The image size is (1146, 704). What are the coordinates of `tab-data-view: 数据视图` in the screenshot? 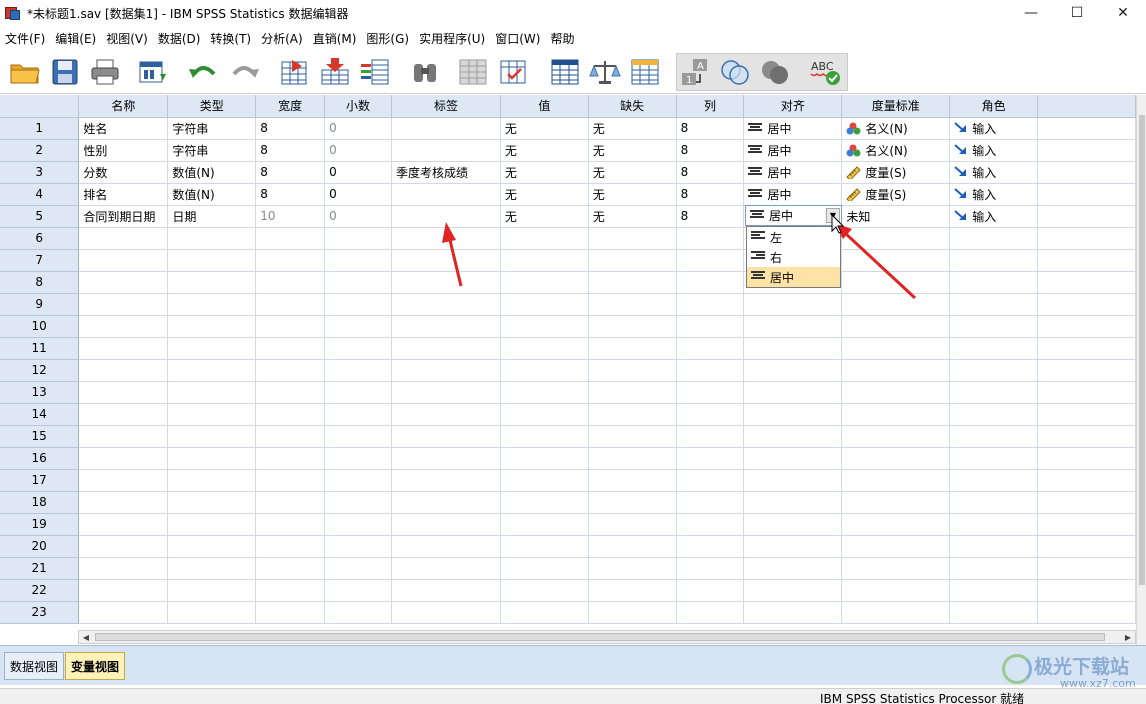 It's located at (34, 666).